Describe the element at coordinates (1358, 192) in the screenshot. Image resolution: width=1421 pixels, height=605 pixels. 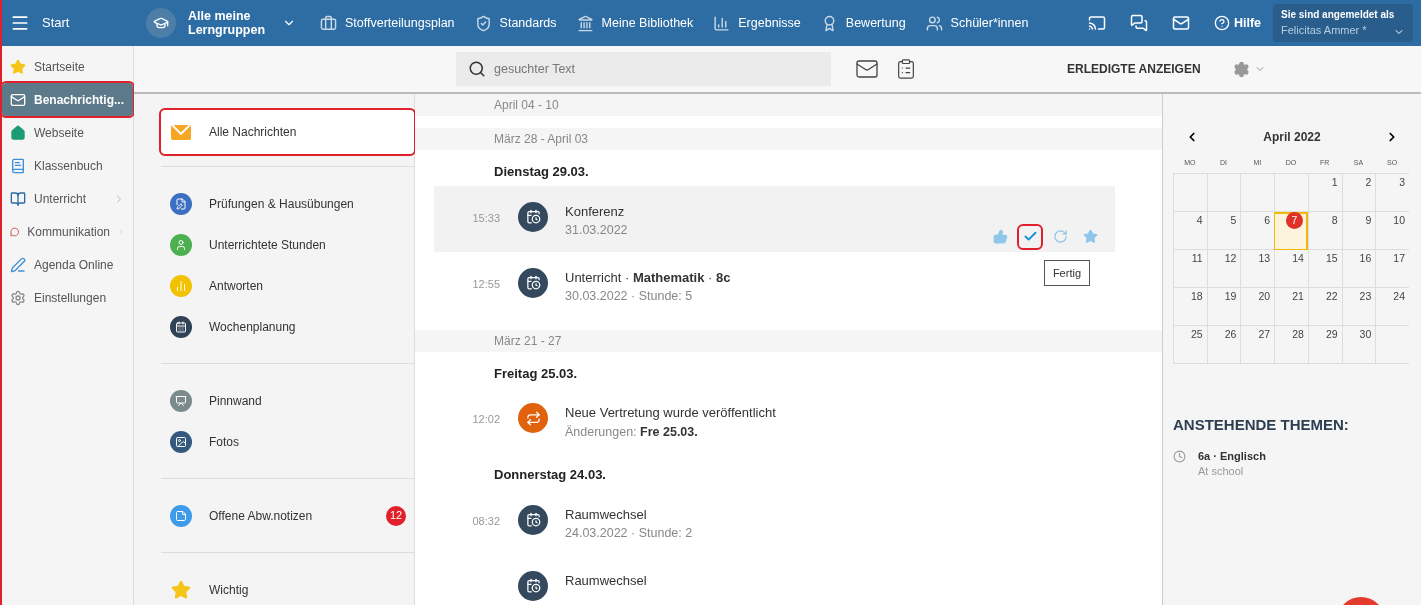
I see `calendar-day: 2` at that location.